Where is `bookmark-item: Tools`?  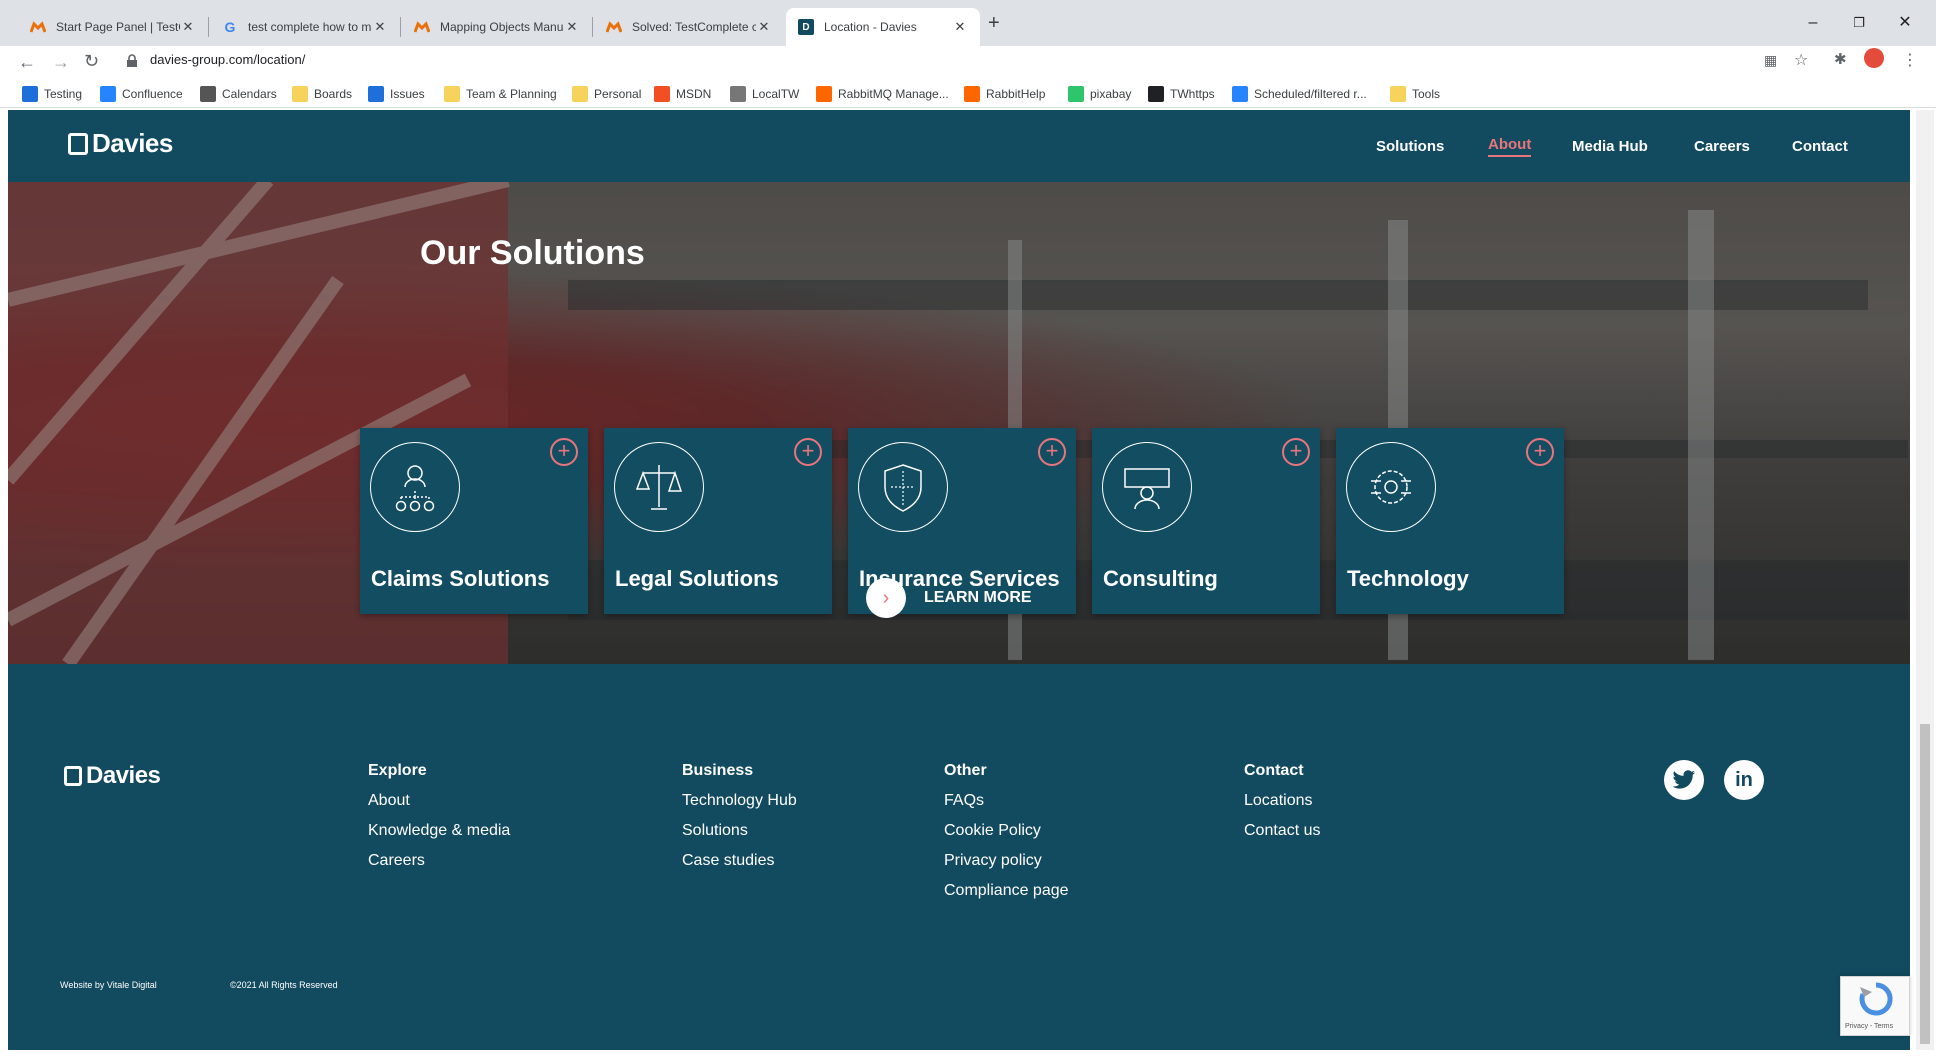 bookmark-item: Tools is located at coordinates (1415, 94).